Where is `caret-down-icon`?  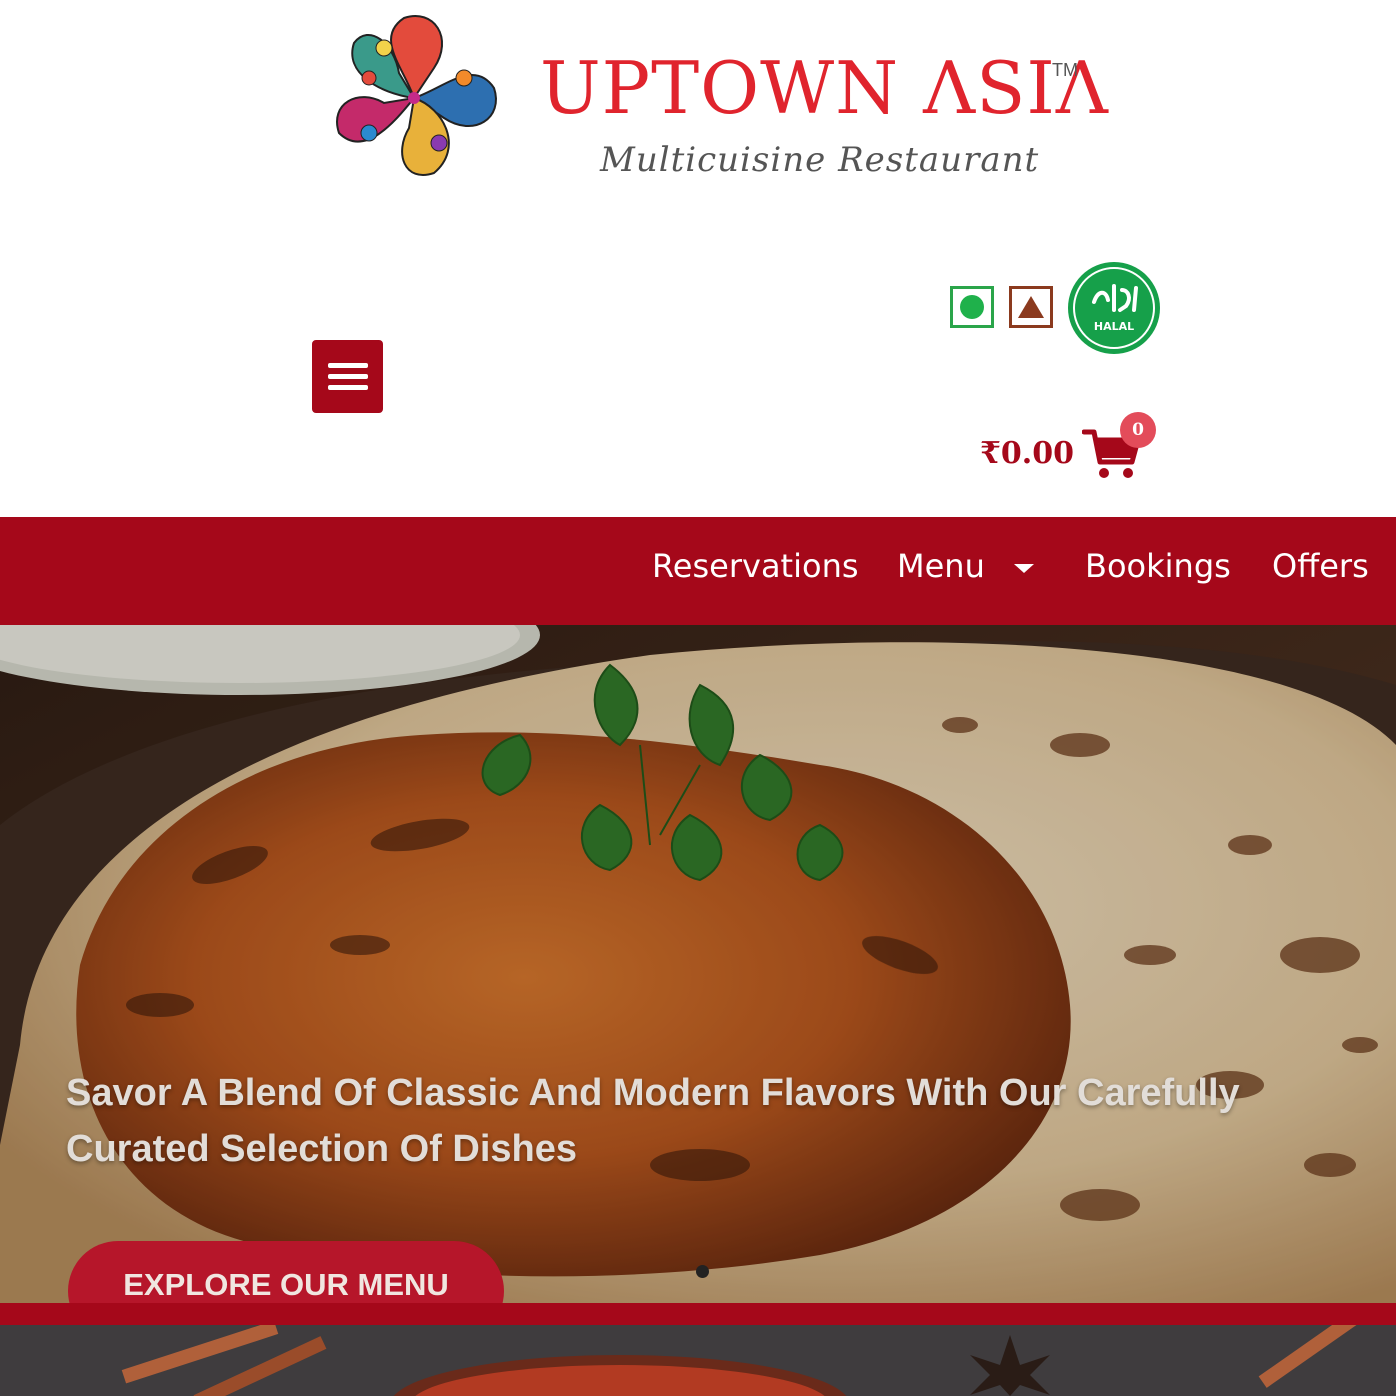 caret-down-icon is located at coordinates (1024, 568).